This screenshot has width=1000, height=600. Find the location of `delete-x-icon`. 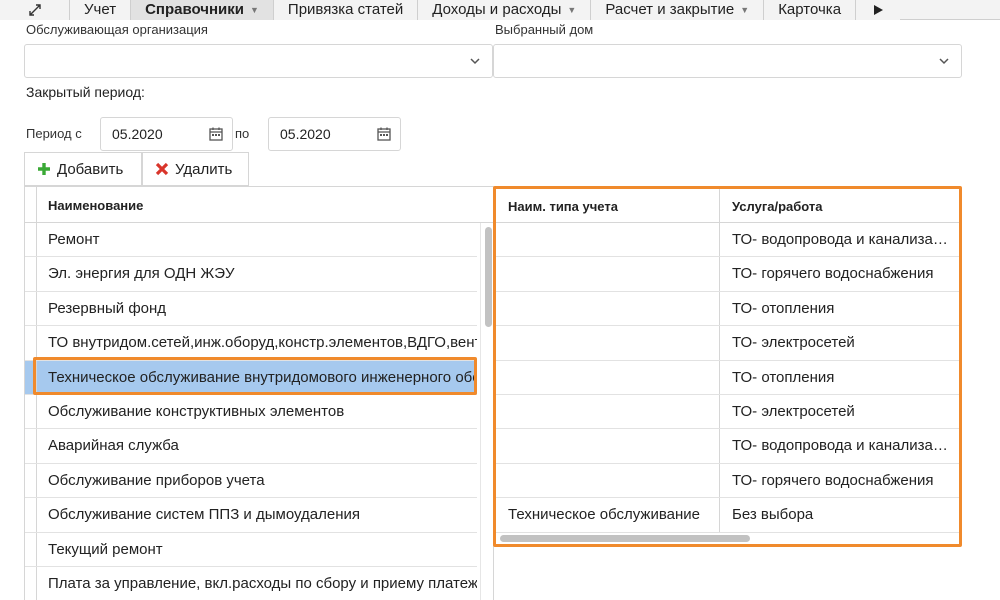

delete-x-icon is located at coordinates (162, 169).